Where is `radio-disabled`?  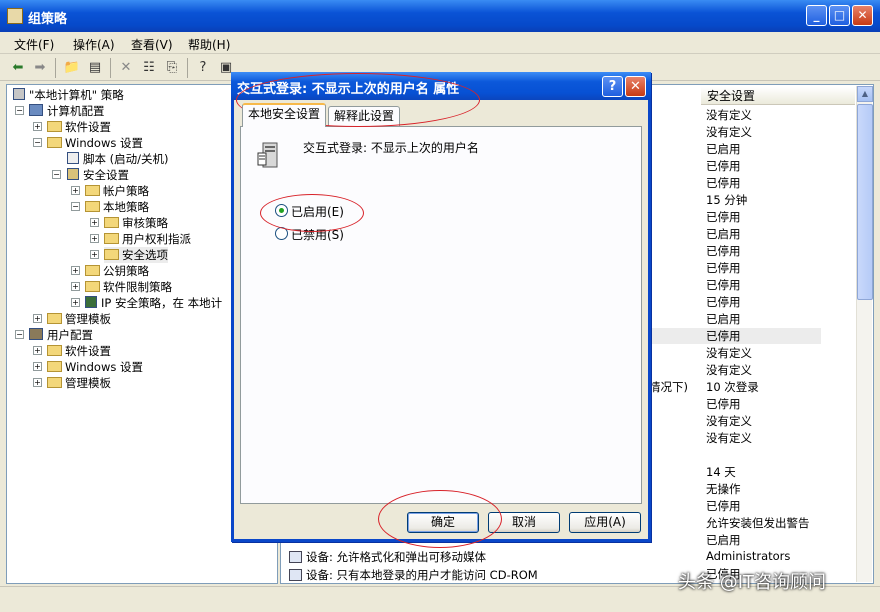
radio-disabled is located at coordinates (281, 233).